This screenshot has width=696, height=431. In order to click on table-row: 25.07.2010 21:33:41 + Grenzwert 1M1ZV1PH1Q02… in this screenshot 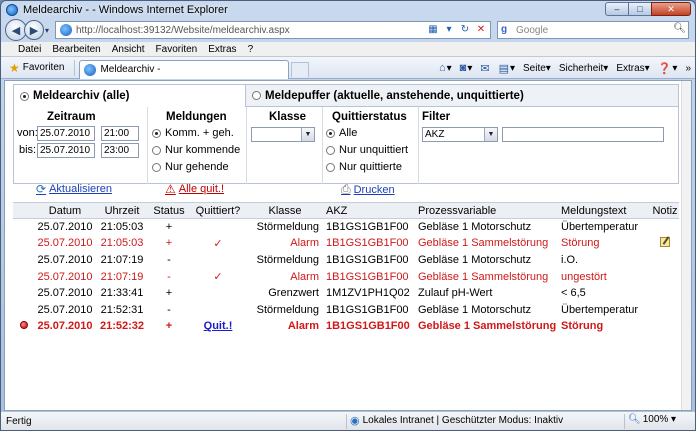, I will do `click(346, 293)`.